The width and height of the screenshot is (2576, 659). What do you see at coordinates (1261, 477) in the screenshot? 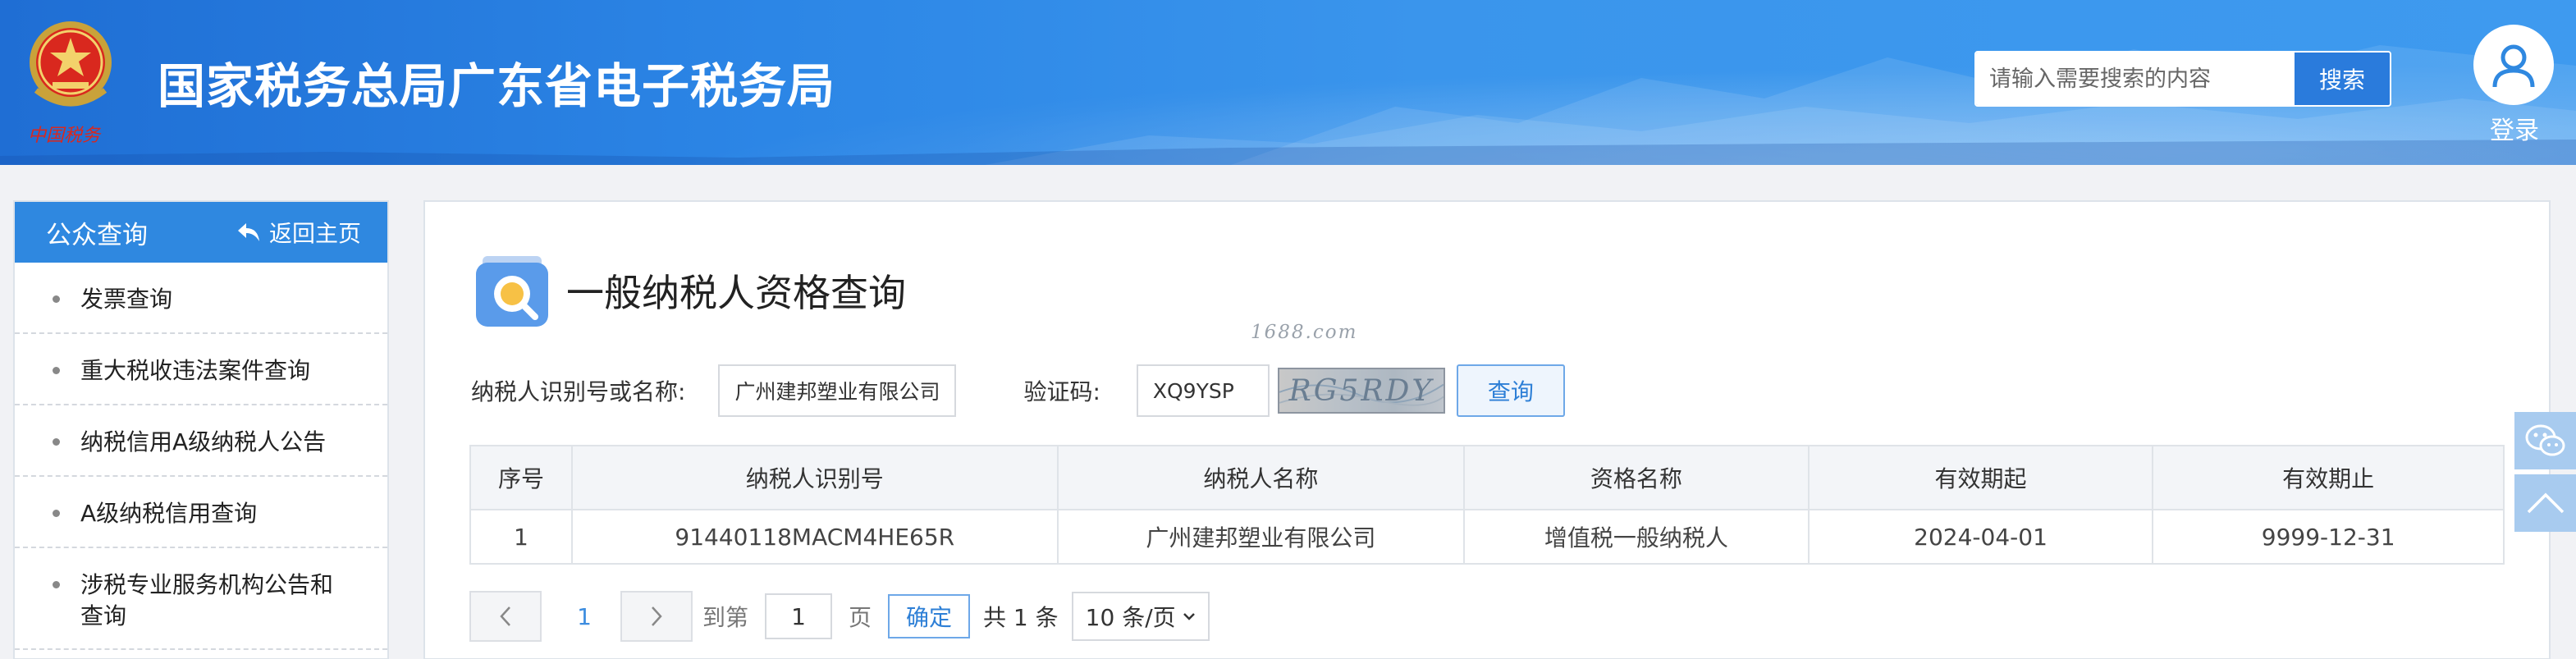
I see `column-header: 纳税人名称` at bounding box center [1261, 477].